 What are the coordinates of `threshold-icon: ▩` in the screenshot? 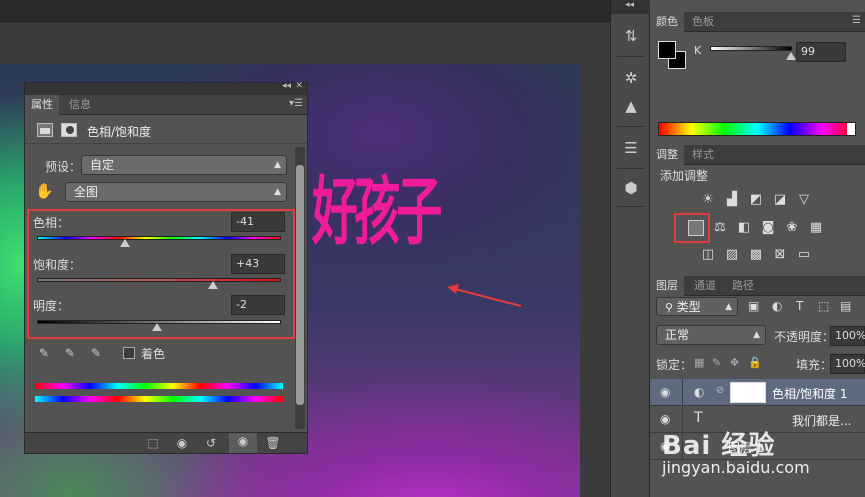 It's located at (756, 255).